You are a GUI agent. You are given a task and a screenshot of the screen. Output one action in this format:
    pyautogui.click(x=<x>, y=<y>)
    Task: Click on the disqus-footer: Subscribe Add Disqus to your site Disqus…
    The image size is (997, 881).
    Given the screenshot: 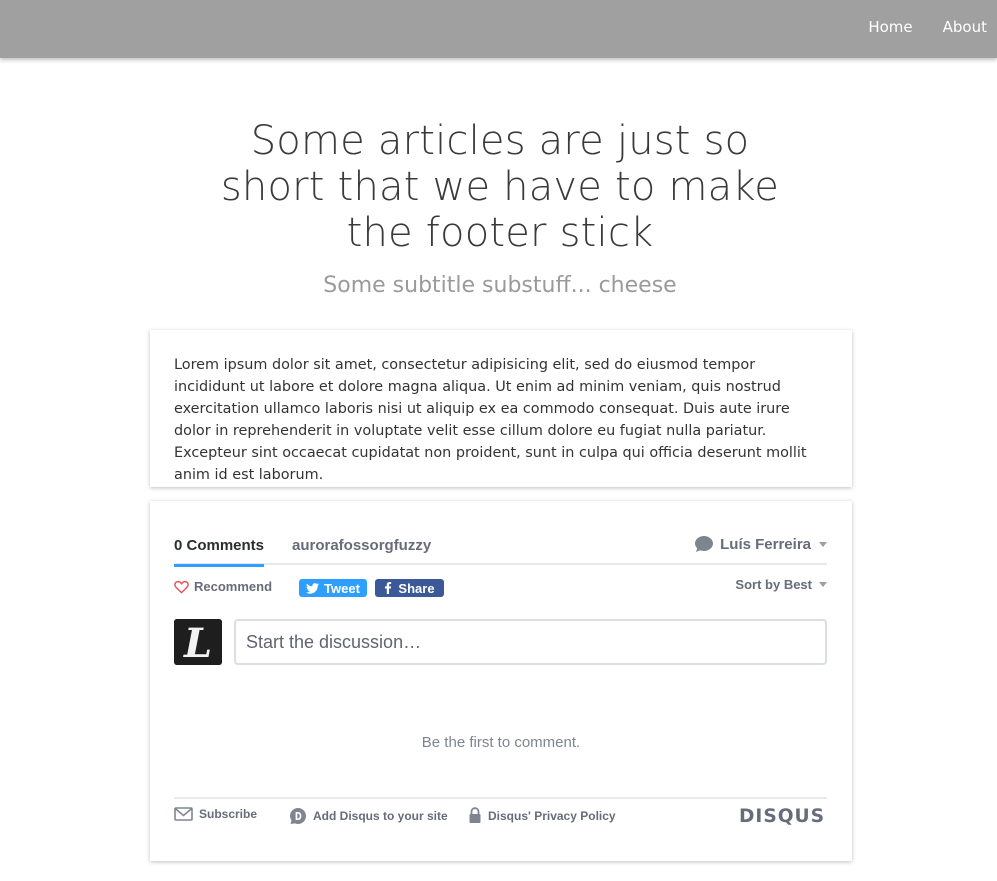 What is the action you would take?
    pyautogui.click(x=500, y=814)
    